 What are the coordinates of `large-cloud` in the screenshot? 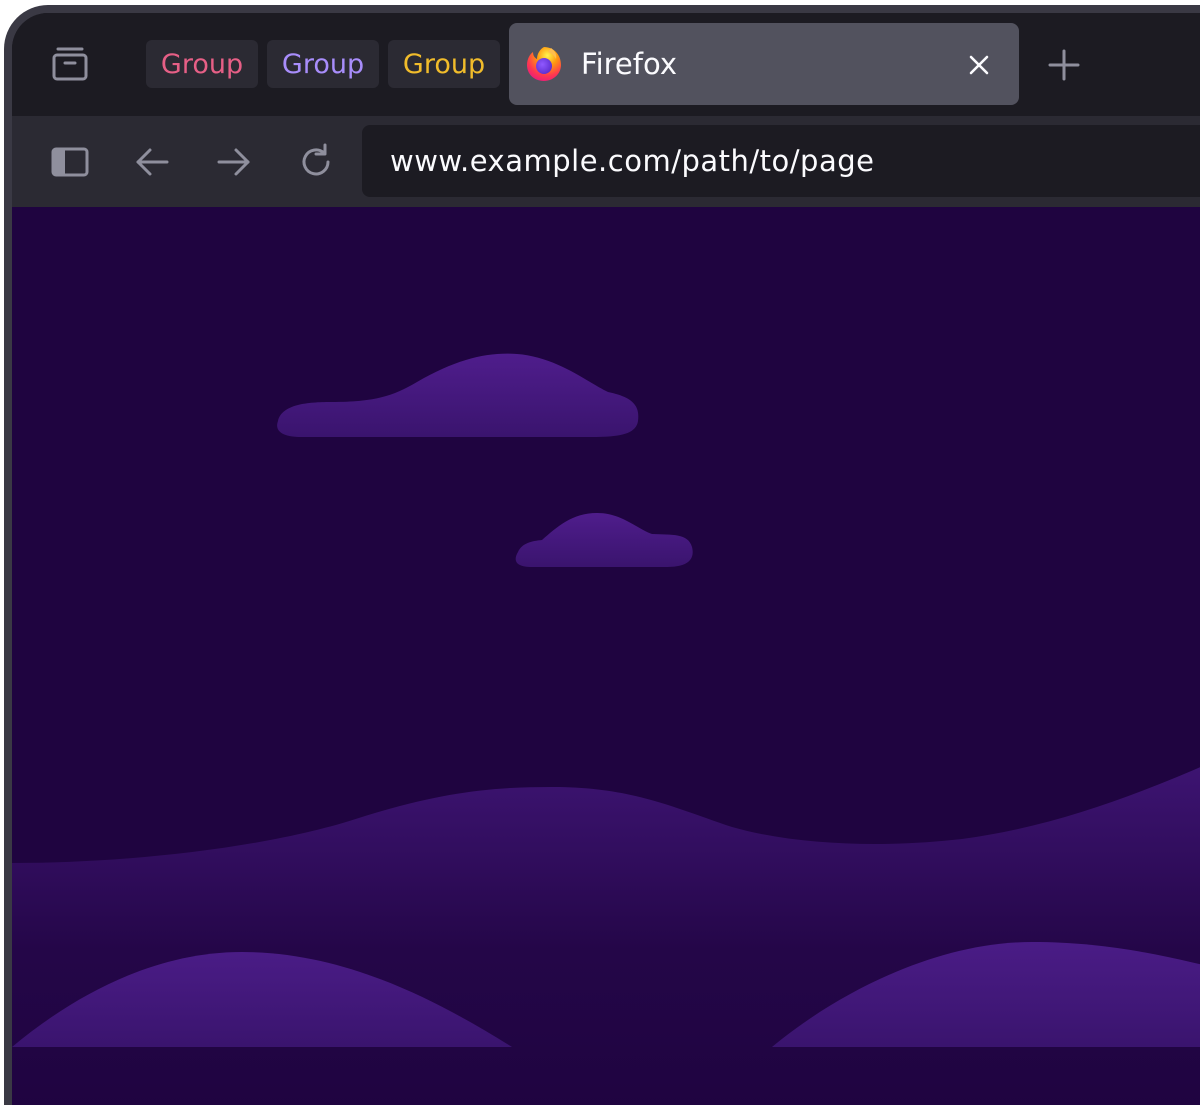 It's located at (458, 395).